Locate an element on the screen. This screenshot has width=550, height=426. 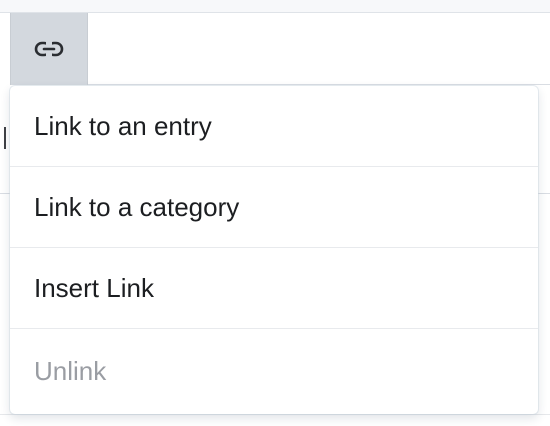
content-divider is located at coordinates (275, 414).